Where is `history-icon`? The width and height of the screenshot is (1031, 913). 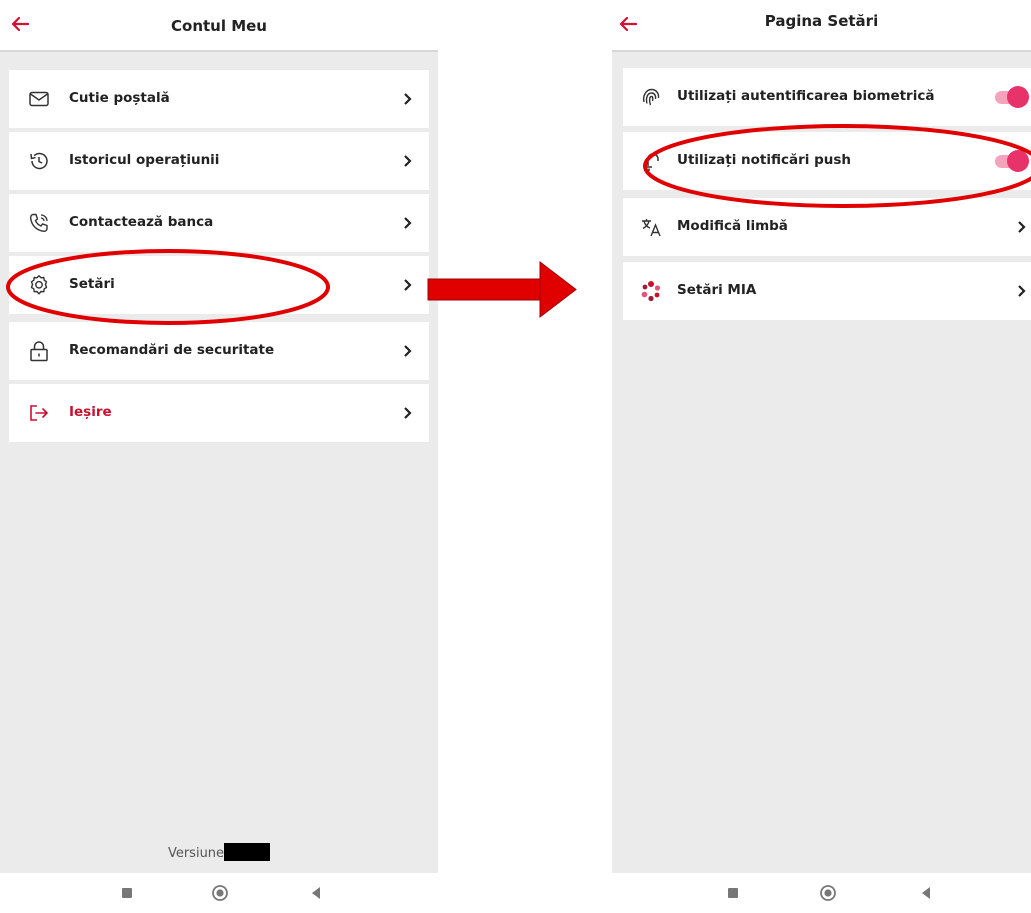 history-icon is located at coordinates (39, 161).